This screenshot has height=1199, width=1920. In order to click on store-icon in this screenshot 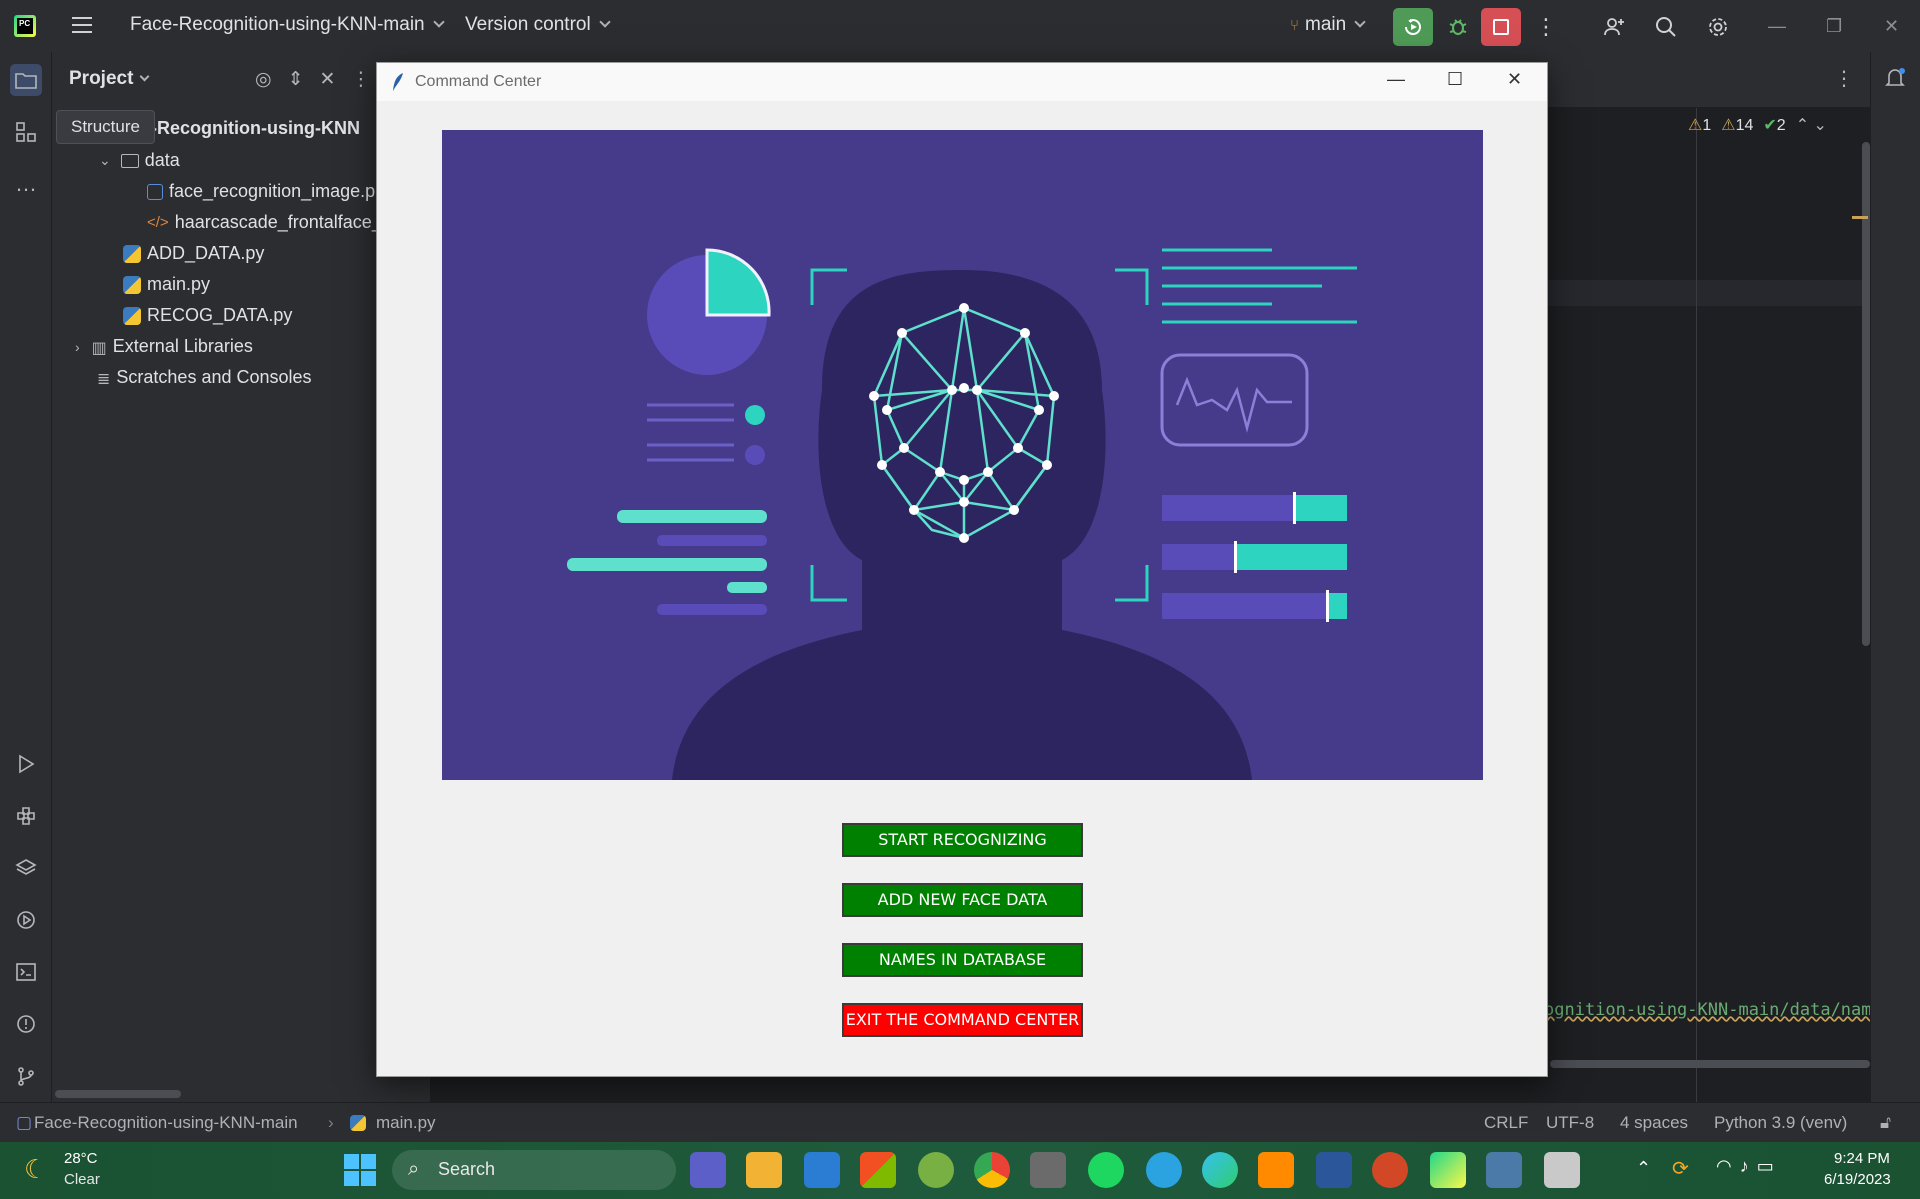, I will do `click(878, 1170)`.